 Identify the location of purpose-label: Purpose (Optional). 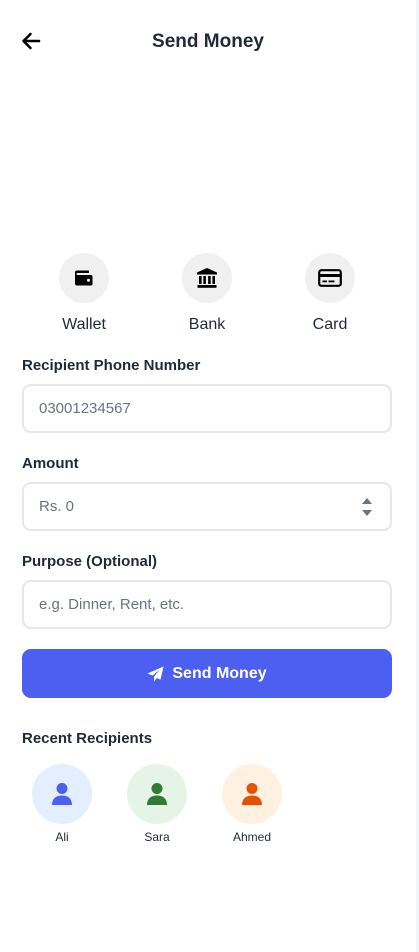
(89, 561).